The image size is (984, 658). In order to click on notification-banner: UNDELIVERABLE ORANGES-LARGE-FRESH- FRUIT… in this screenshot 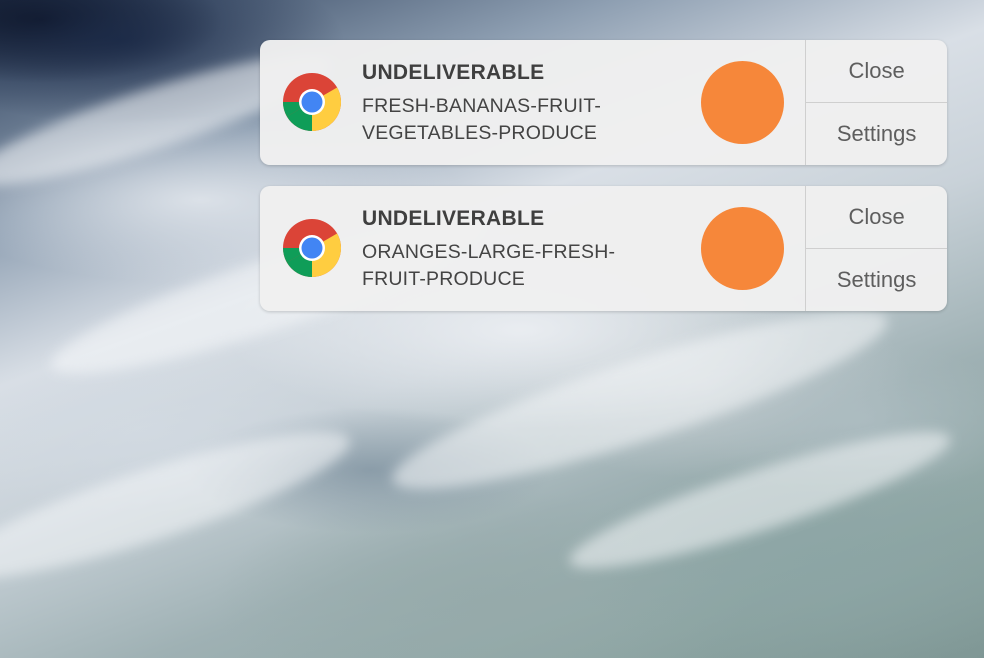, I will do `click(603, 248)`.